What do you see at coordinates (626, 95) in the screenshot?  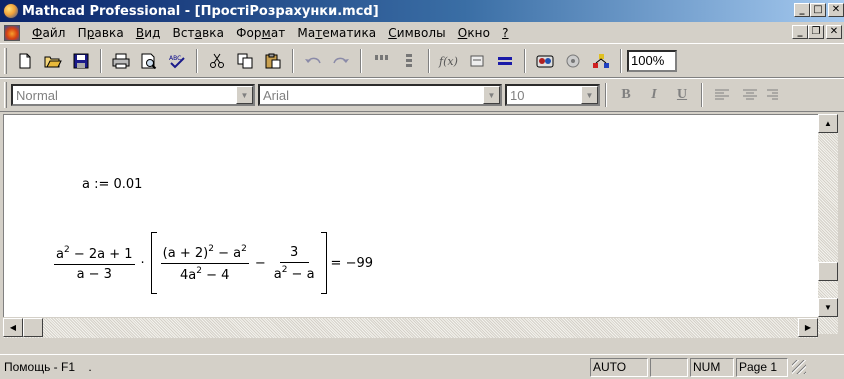 I see `bold-button: B` at bounding box center [626, 95].